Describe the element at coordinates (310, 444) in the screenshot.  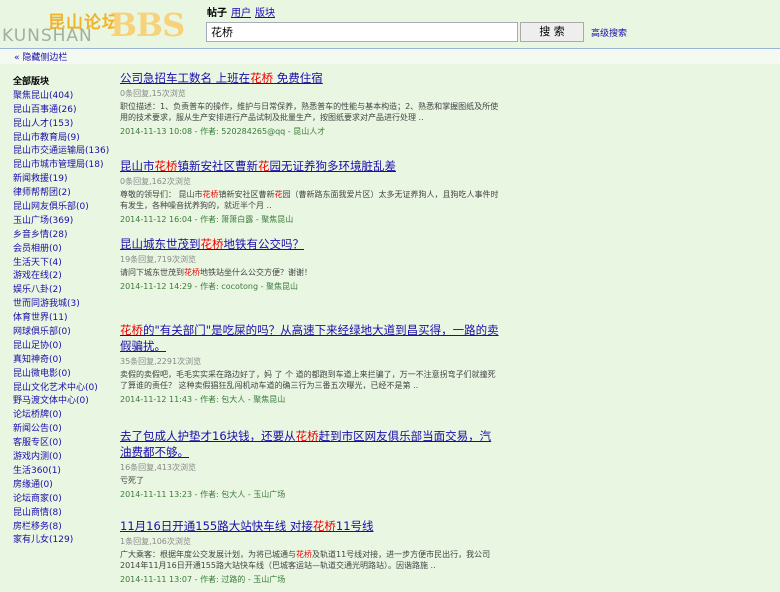
I see `result-title-link: 去了包成人护垫才16块钱，还要从花桥赶到市区网友俱乐部当面交易，汽油费都不够。` at that location.